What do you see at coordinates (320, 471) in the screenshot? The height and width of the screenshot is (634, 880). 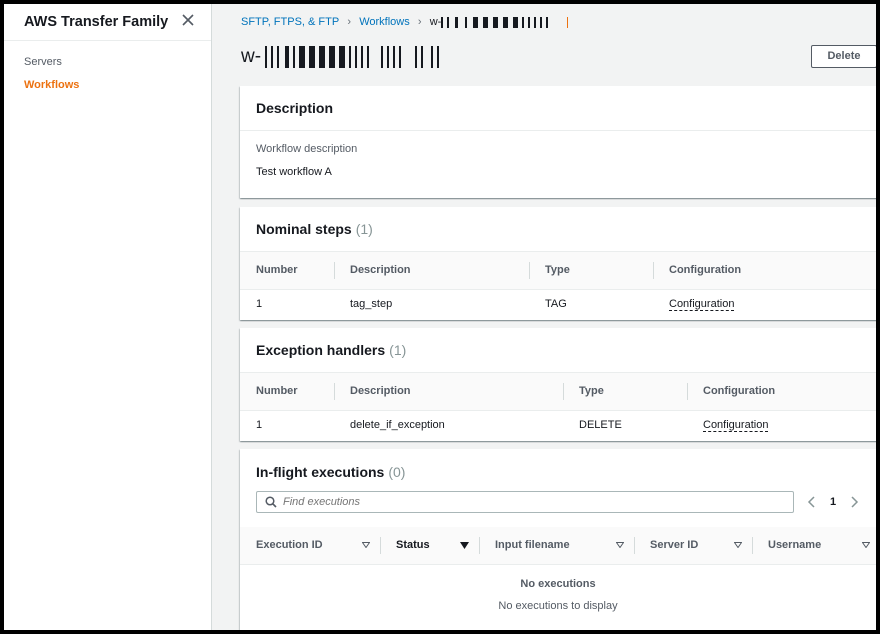 I see `executions-title: In-flight executions` at bounding box center [320, 471].